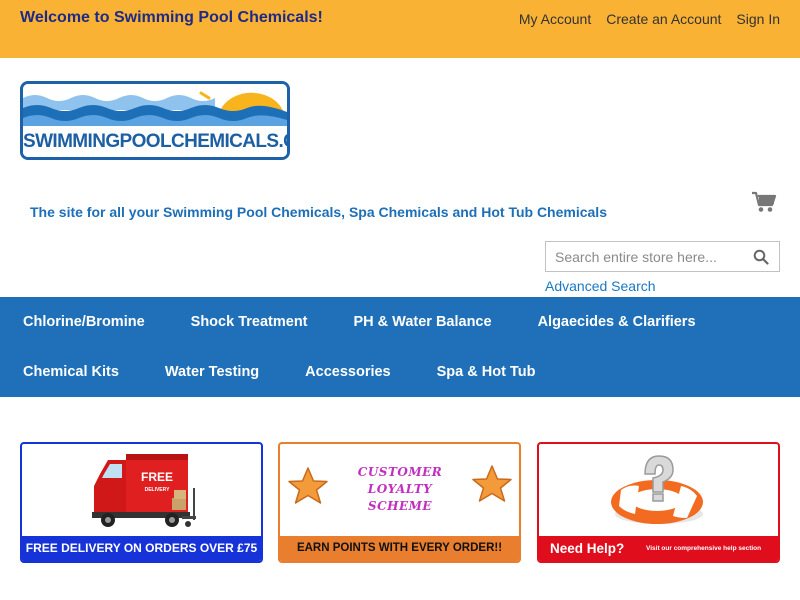 The height and width of the screenshot is (600, 800). I want to click on loyalty-title-line-3: SCHEME, so click(400, 506).